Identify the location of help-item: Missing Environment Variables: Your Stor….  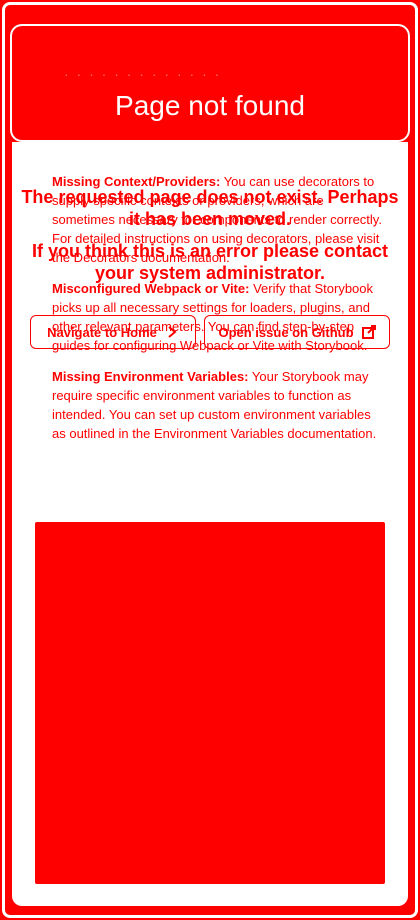
(218, 405).